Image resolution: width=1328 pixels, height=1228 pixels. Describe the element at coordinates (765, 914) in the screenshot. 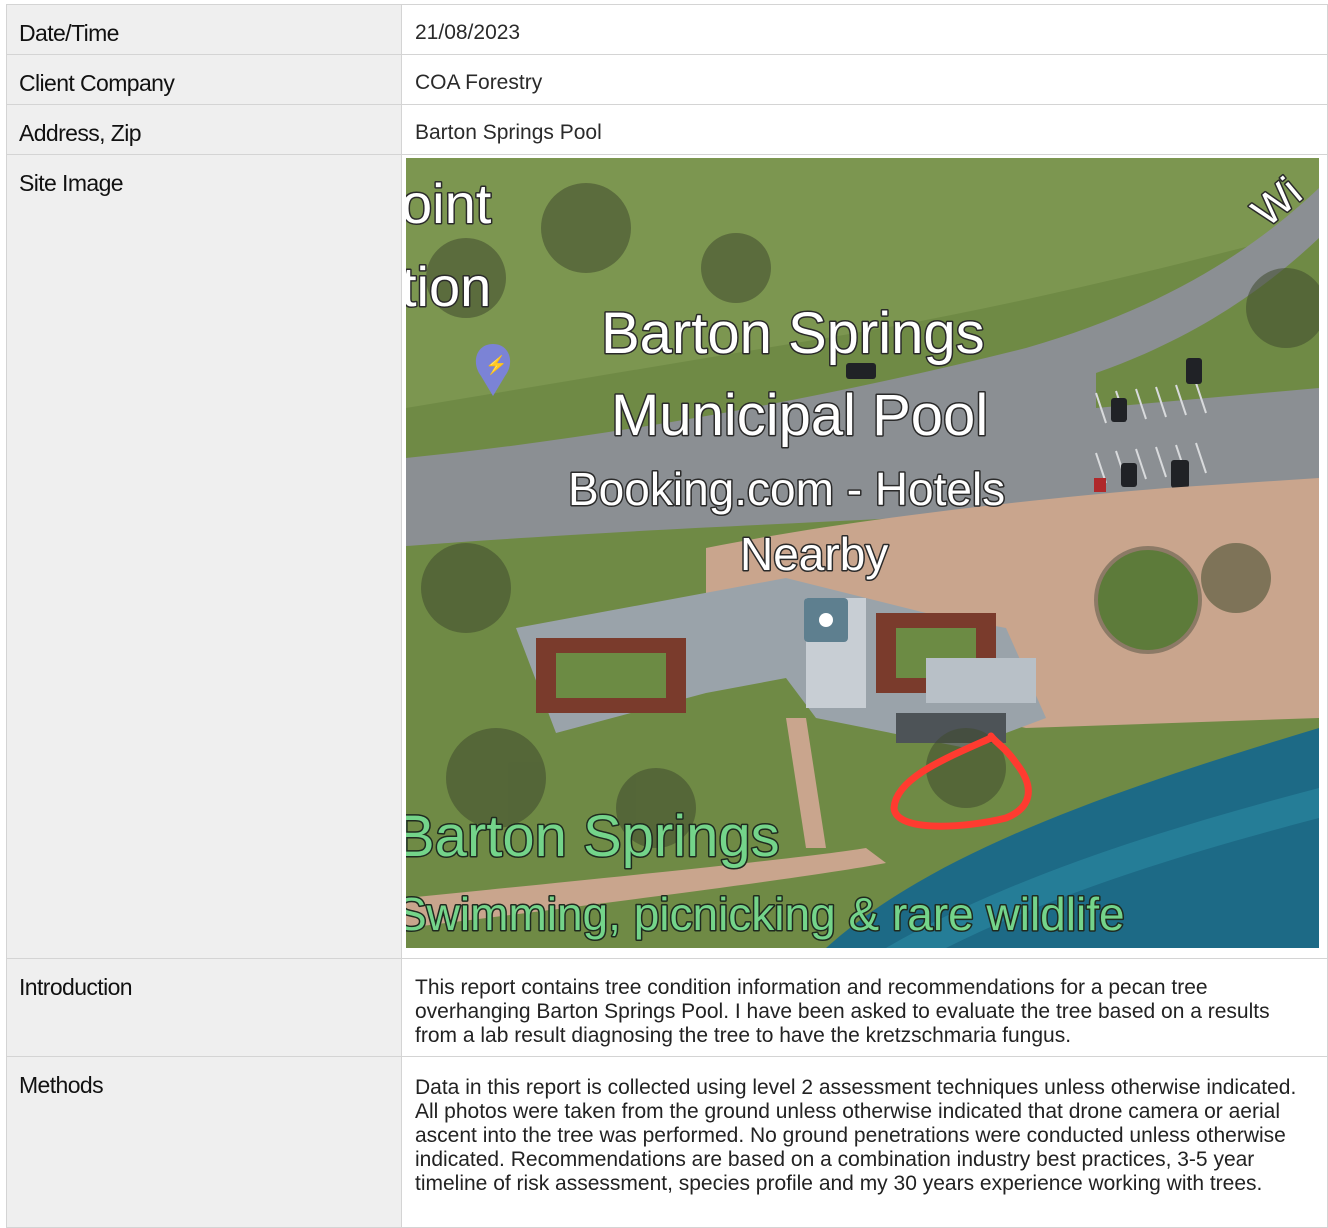

I see `map-label-park-desc: Swimming, picnicking & rare wildlife` at that location.